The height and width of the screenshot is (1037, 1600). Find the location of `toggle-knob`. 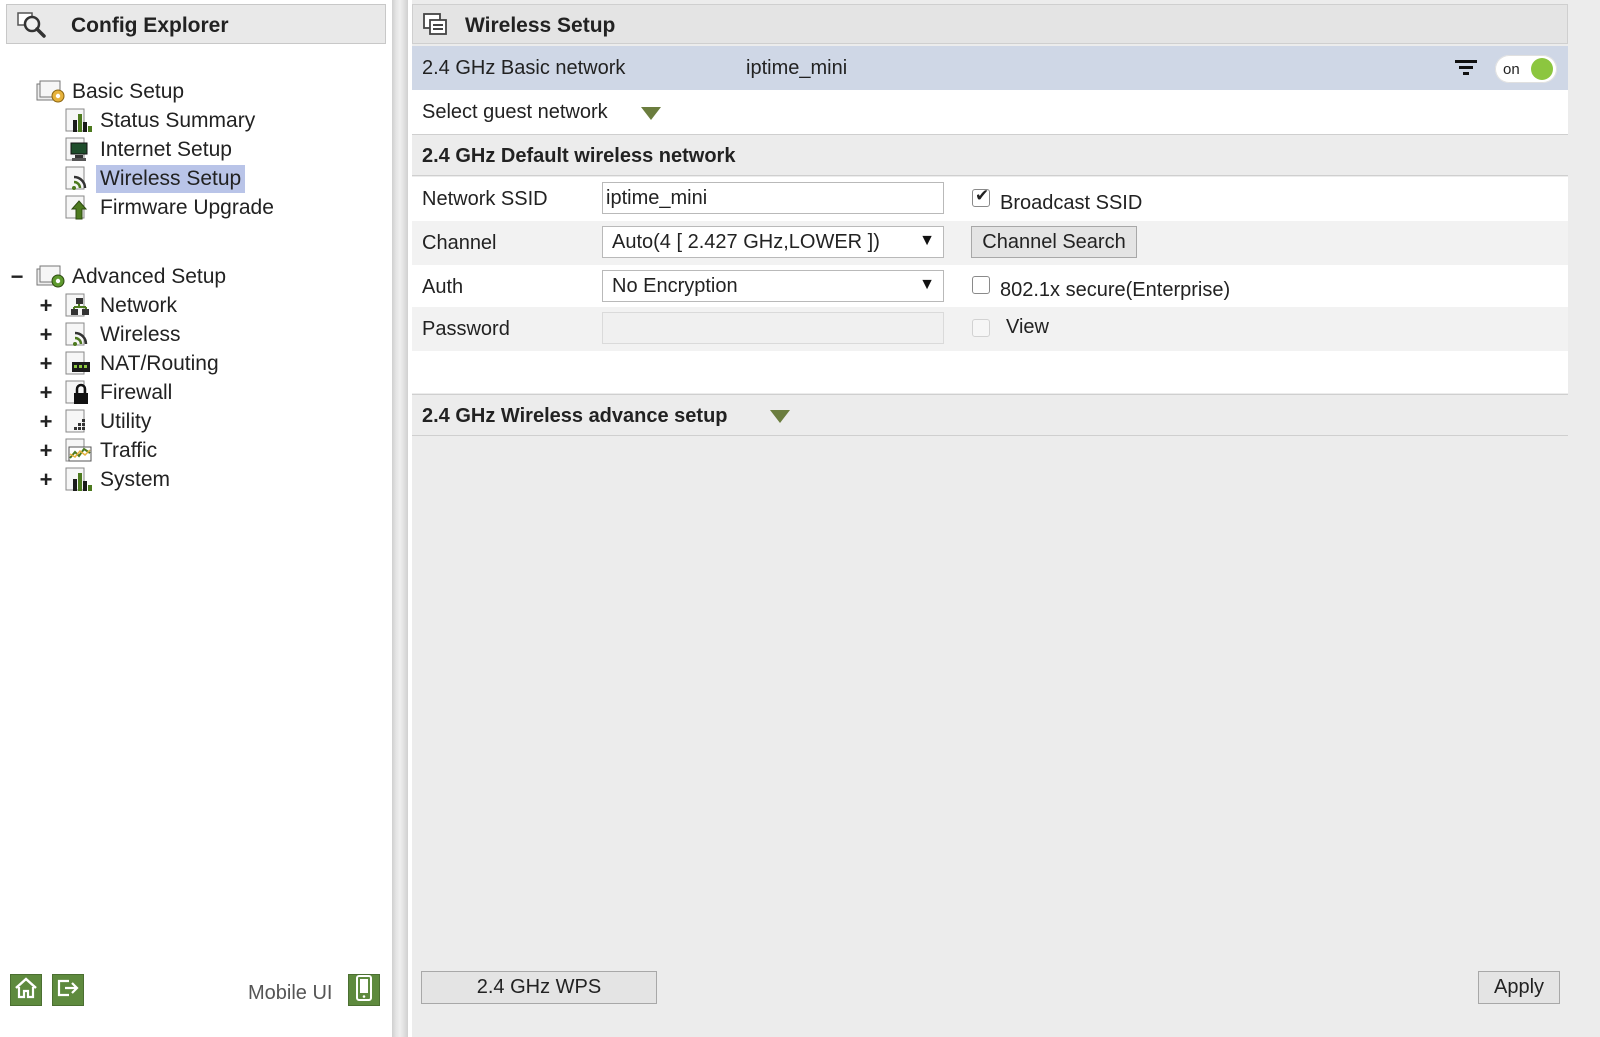

toggle-knob is located at coordinates (1542, 69).